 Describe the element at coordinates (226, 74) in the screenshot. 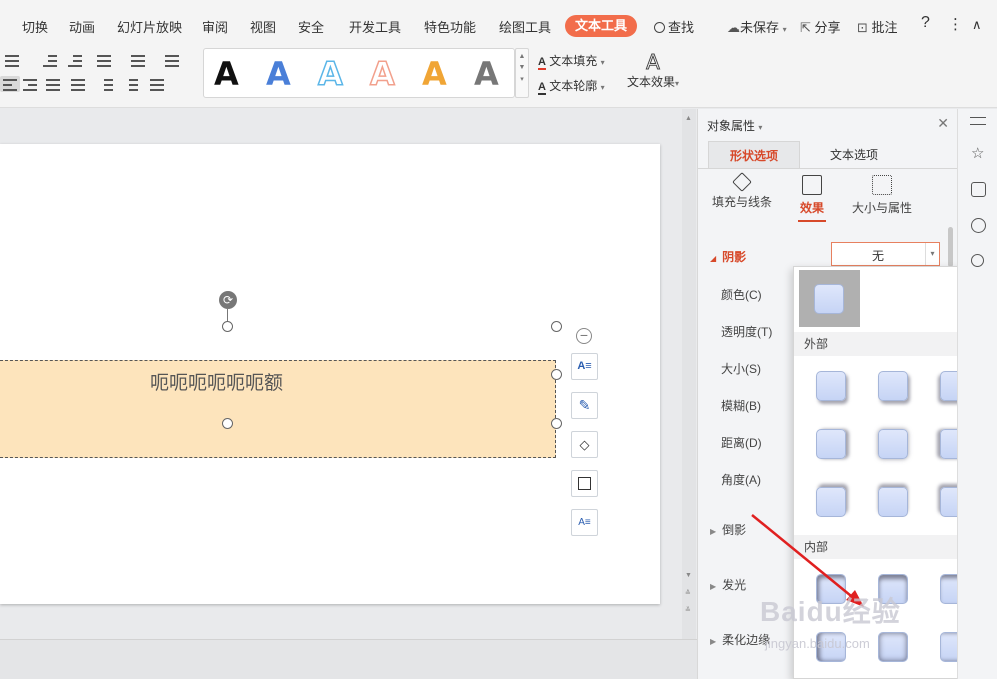

I see `art-style-1: A` at that location.